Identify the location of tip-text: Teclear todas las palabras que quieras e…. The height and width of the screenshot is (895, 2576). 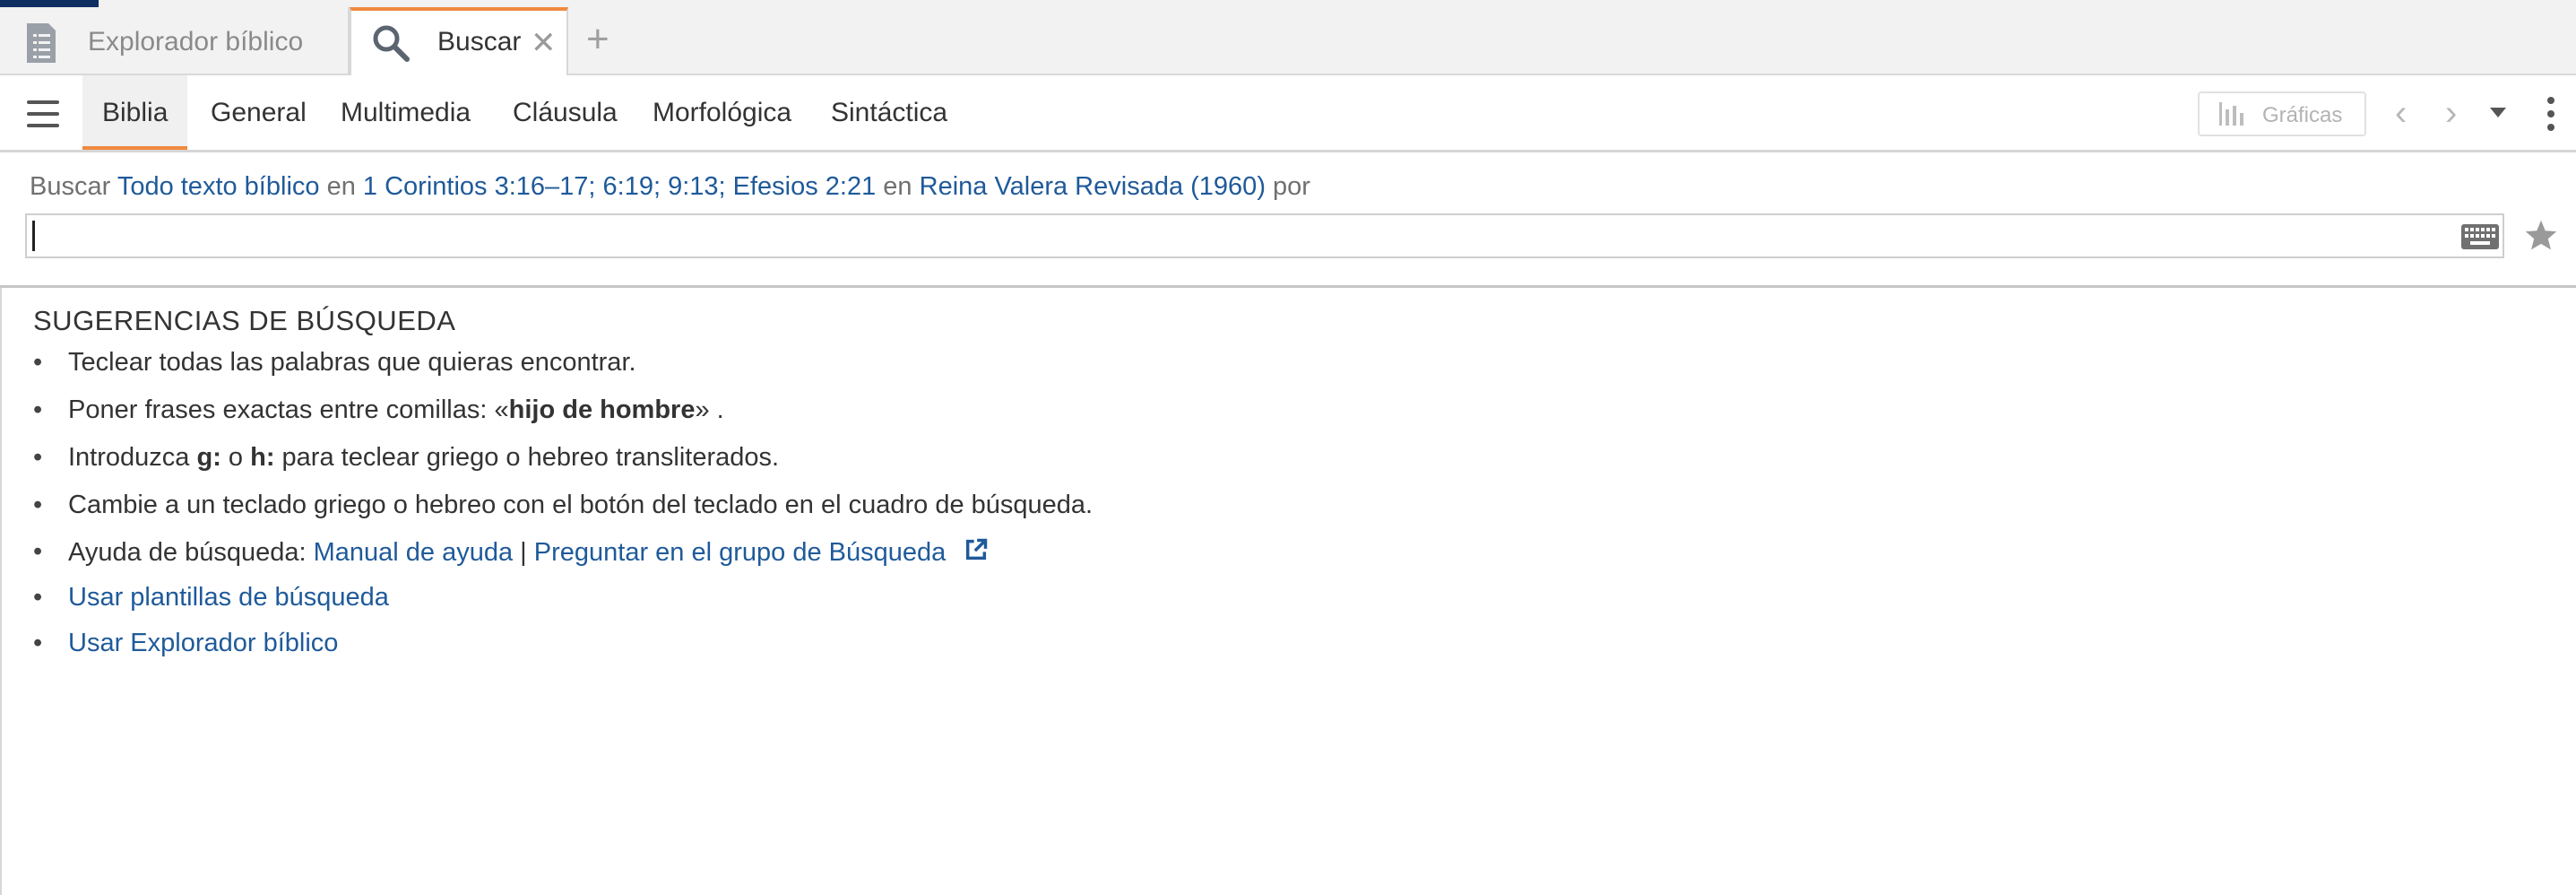
(352, 362).